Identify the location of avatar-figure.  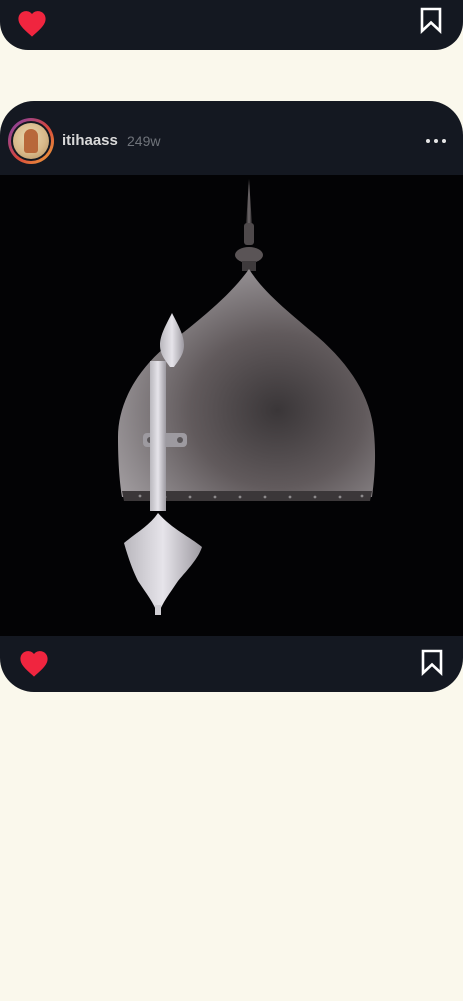
(31, 141).